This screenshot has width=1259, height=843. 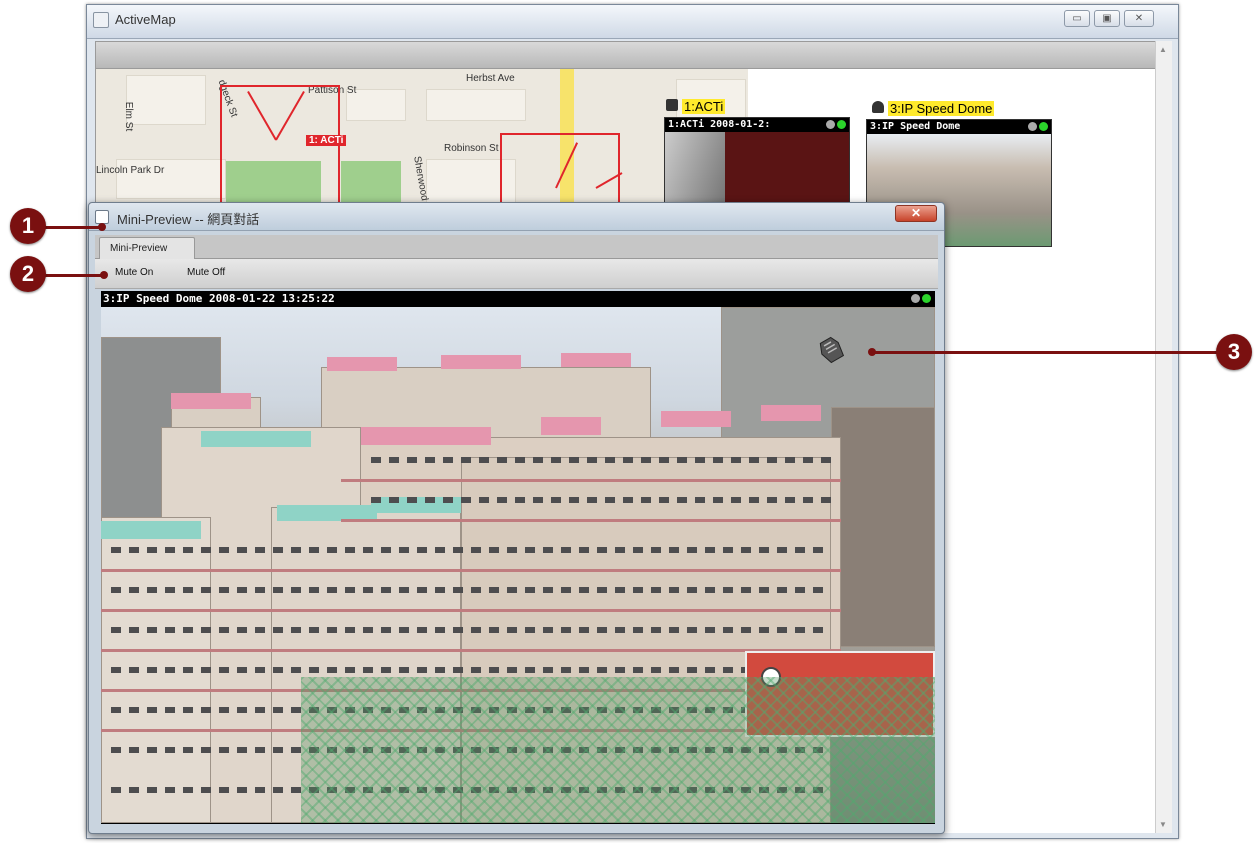 I want to click on callout-1: 1, so click(x=28, y=226).